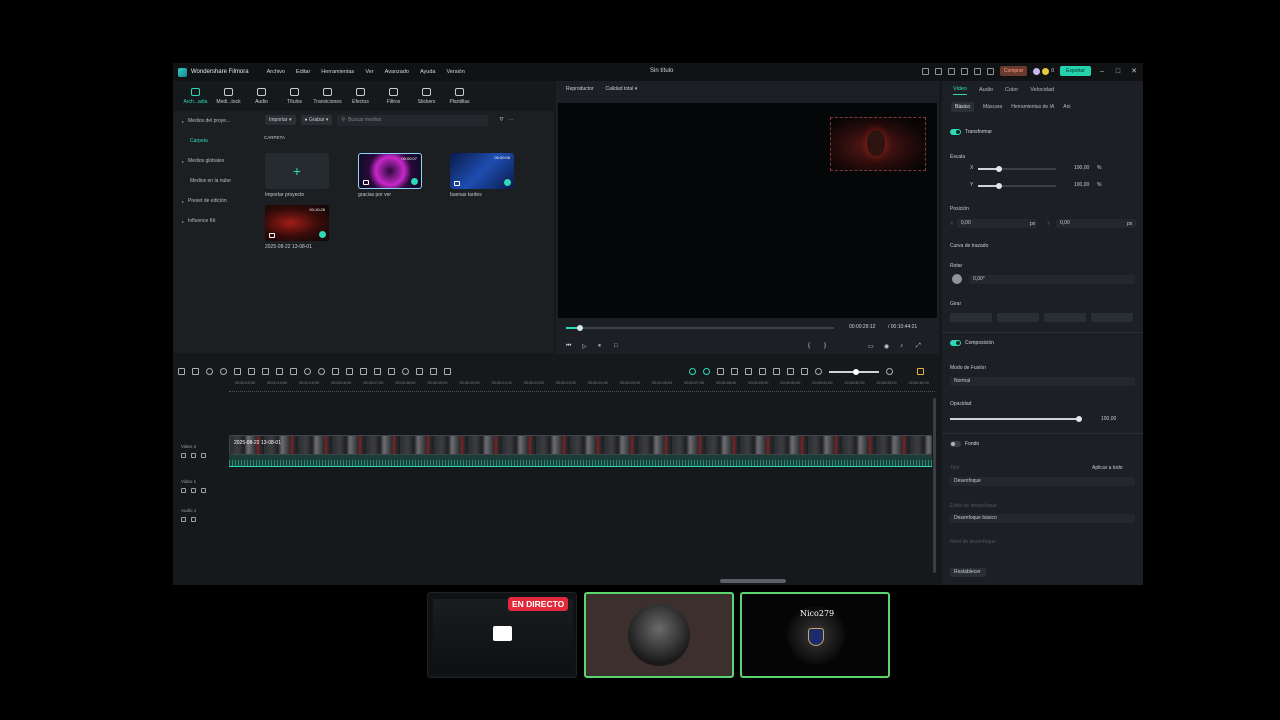 This screenshot has height=720, width=1280. I want to click on audio-waveform, so click(580, 461).